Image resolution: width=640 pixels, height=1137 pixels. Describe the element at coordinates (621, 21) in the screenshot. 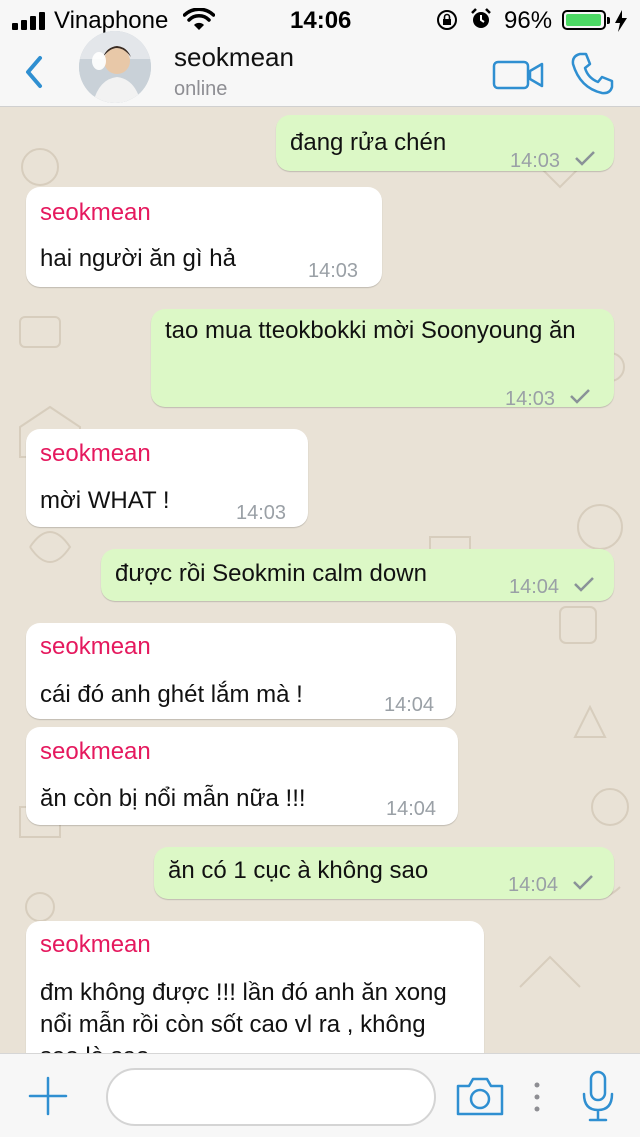

I see `charging-icon` at that location.